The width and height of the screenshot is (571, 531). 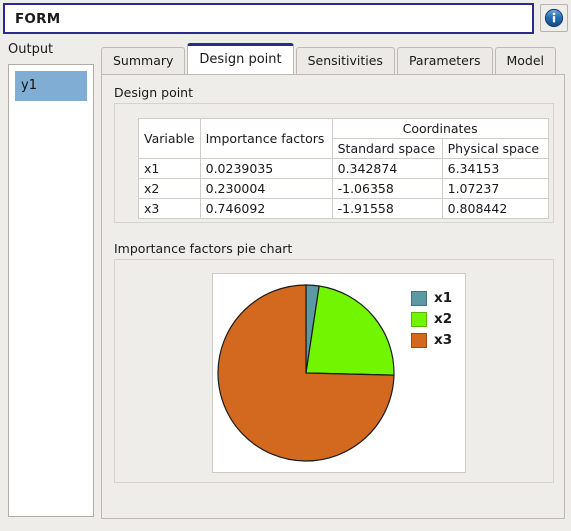 What do you see at coordinates (350, 330) in the screenshot?
I see `pie-slice-x2` at bounding box center [350, 330].